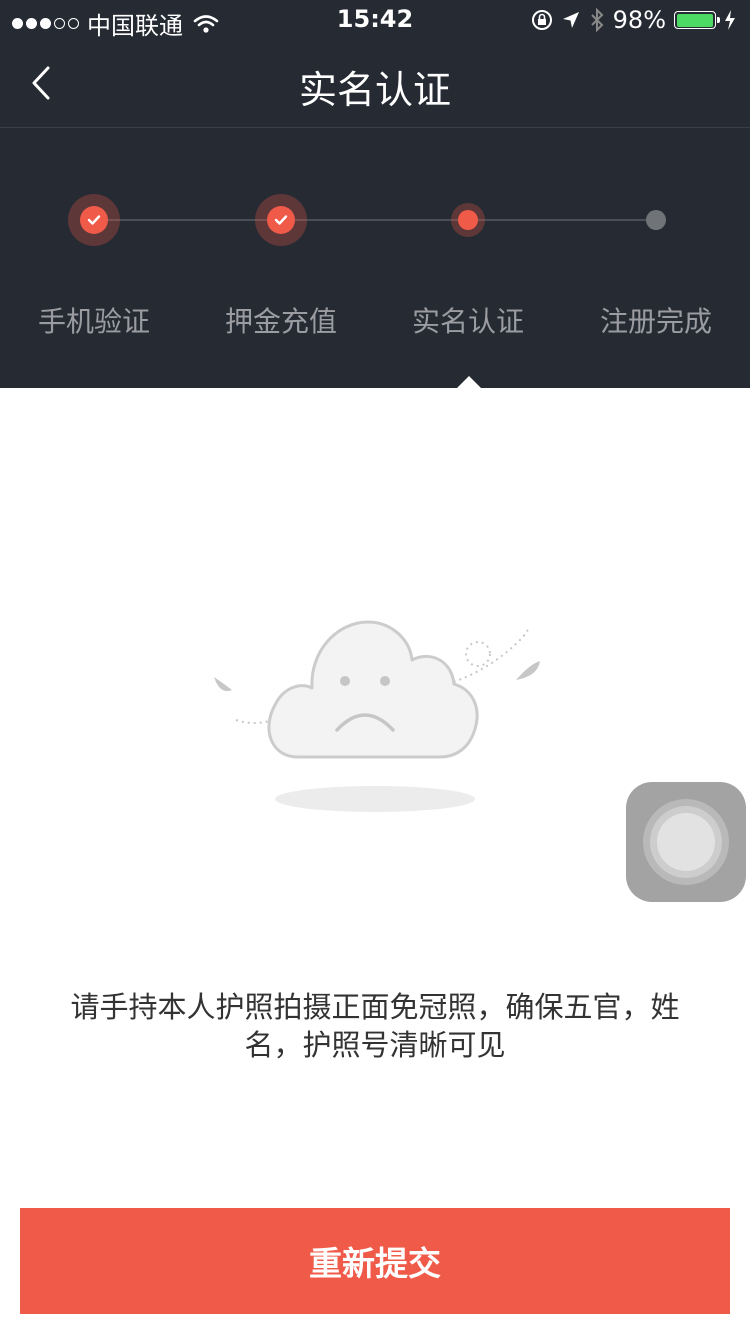  What do you see at coordinates (280, 321) in the screenshot?
I see `step-2-label: 押金充值` at bounding box center [280, 321].